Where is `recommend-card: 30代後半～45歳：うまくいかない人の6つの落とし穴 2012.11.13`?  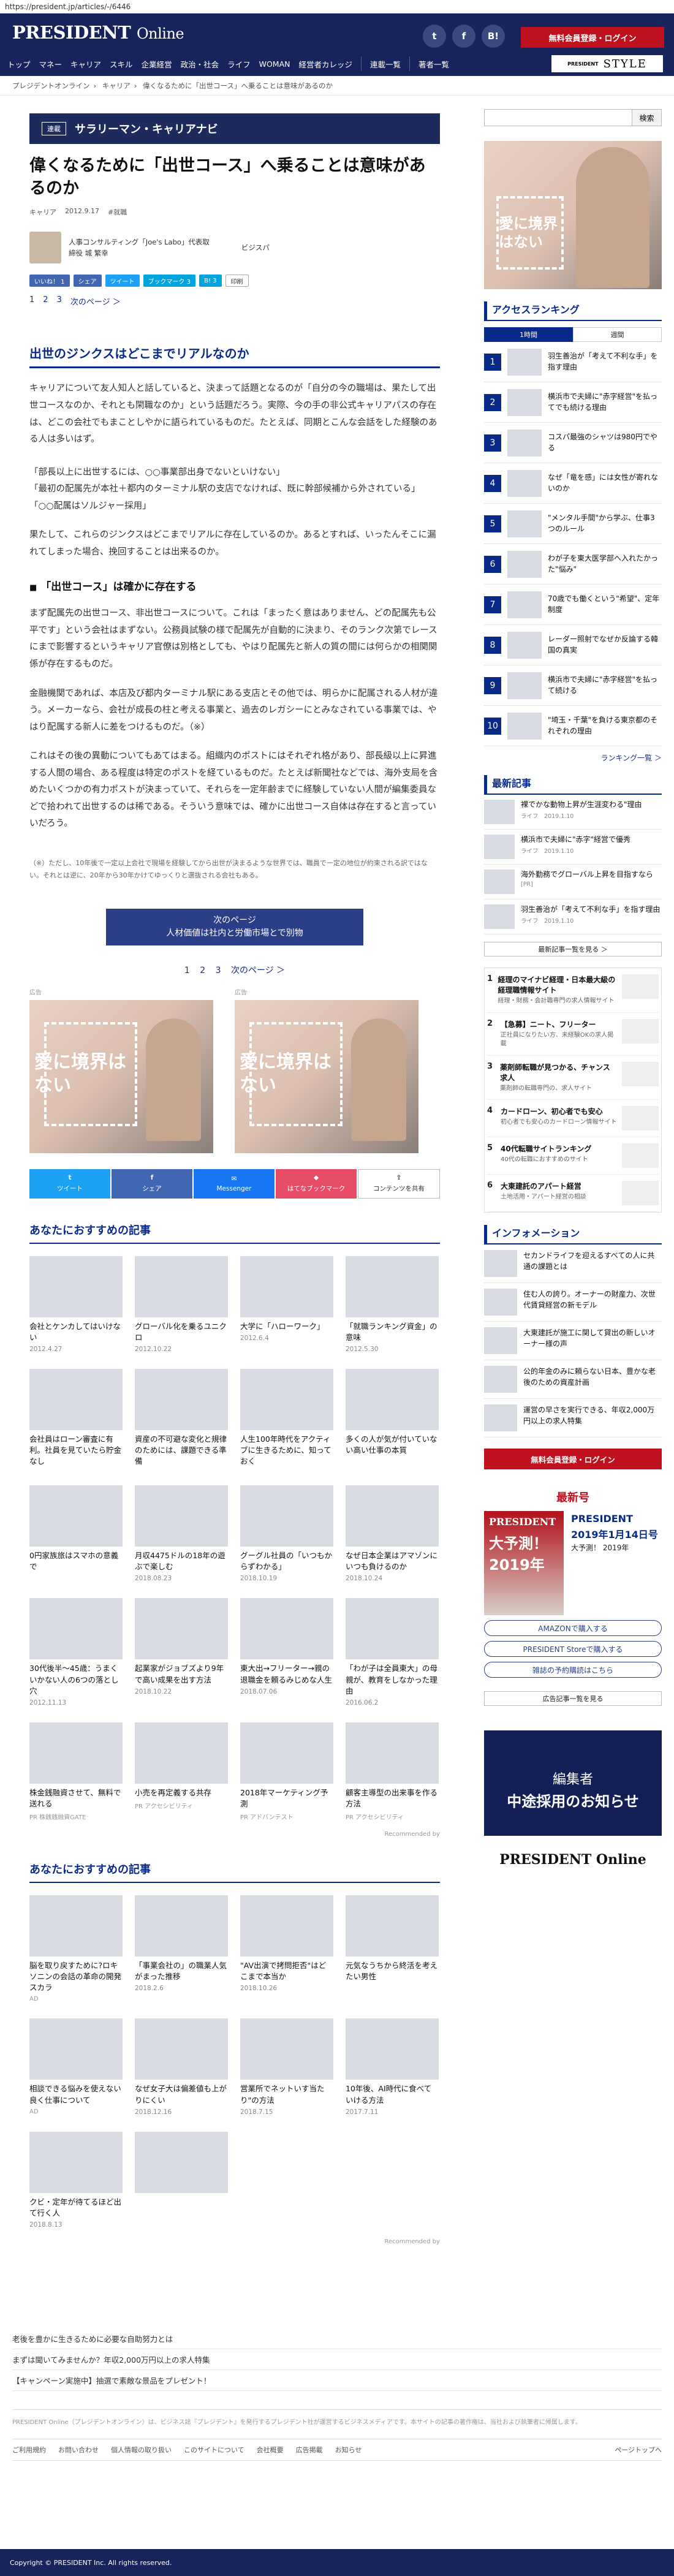
recommend-card: 30代後半～45歳：うまくいかない人の6つの落とし穴 2012.11.13 is located at coordinates (76, 1652).